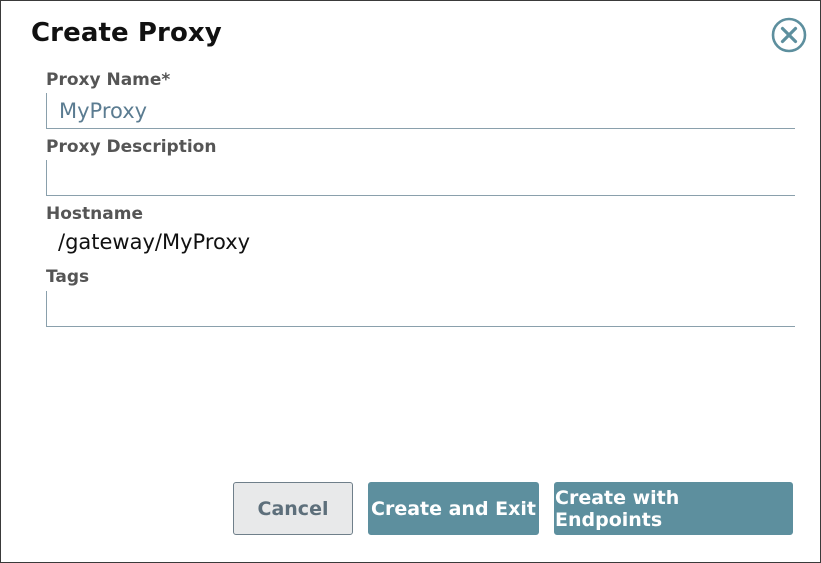 The width and height of the screenshot is (821, 563). What do you see at coordinates (126, 33) in the screenshot?
I see `dialog-title: Create Proxy` at bounding box center [126, 33].